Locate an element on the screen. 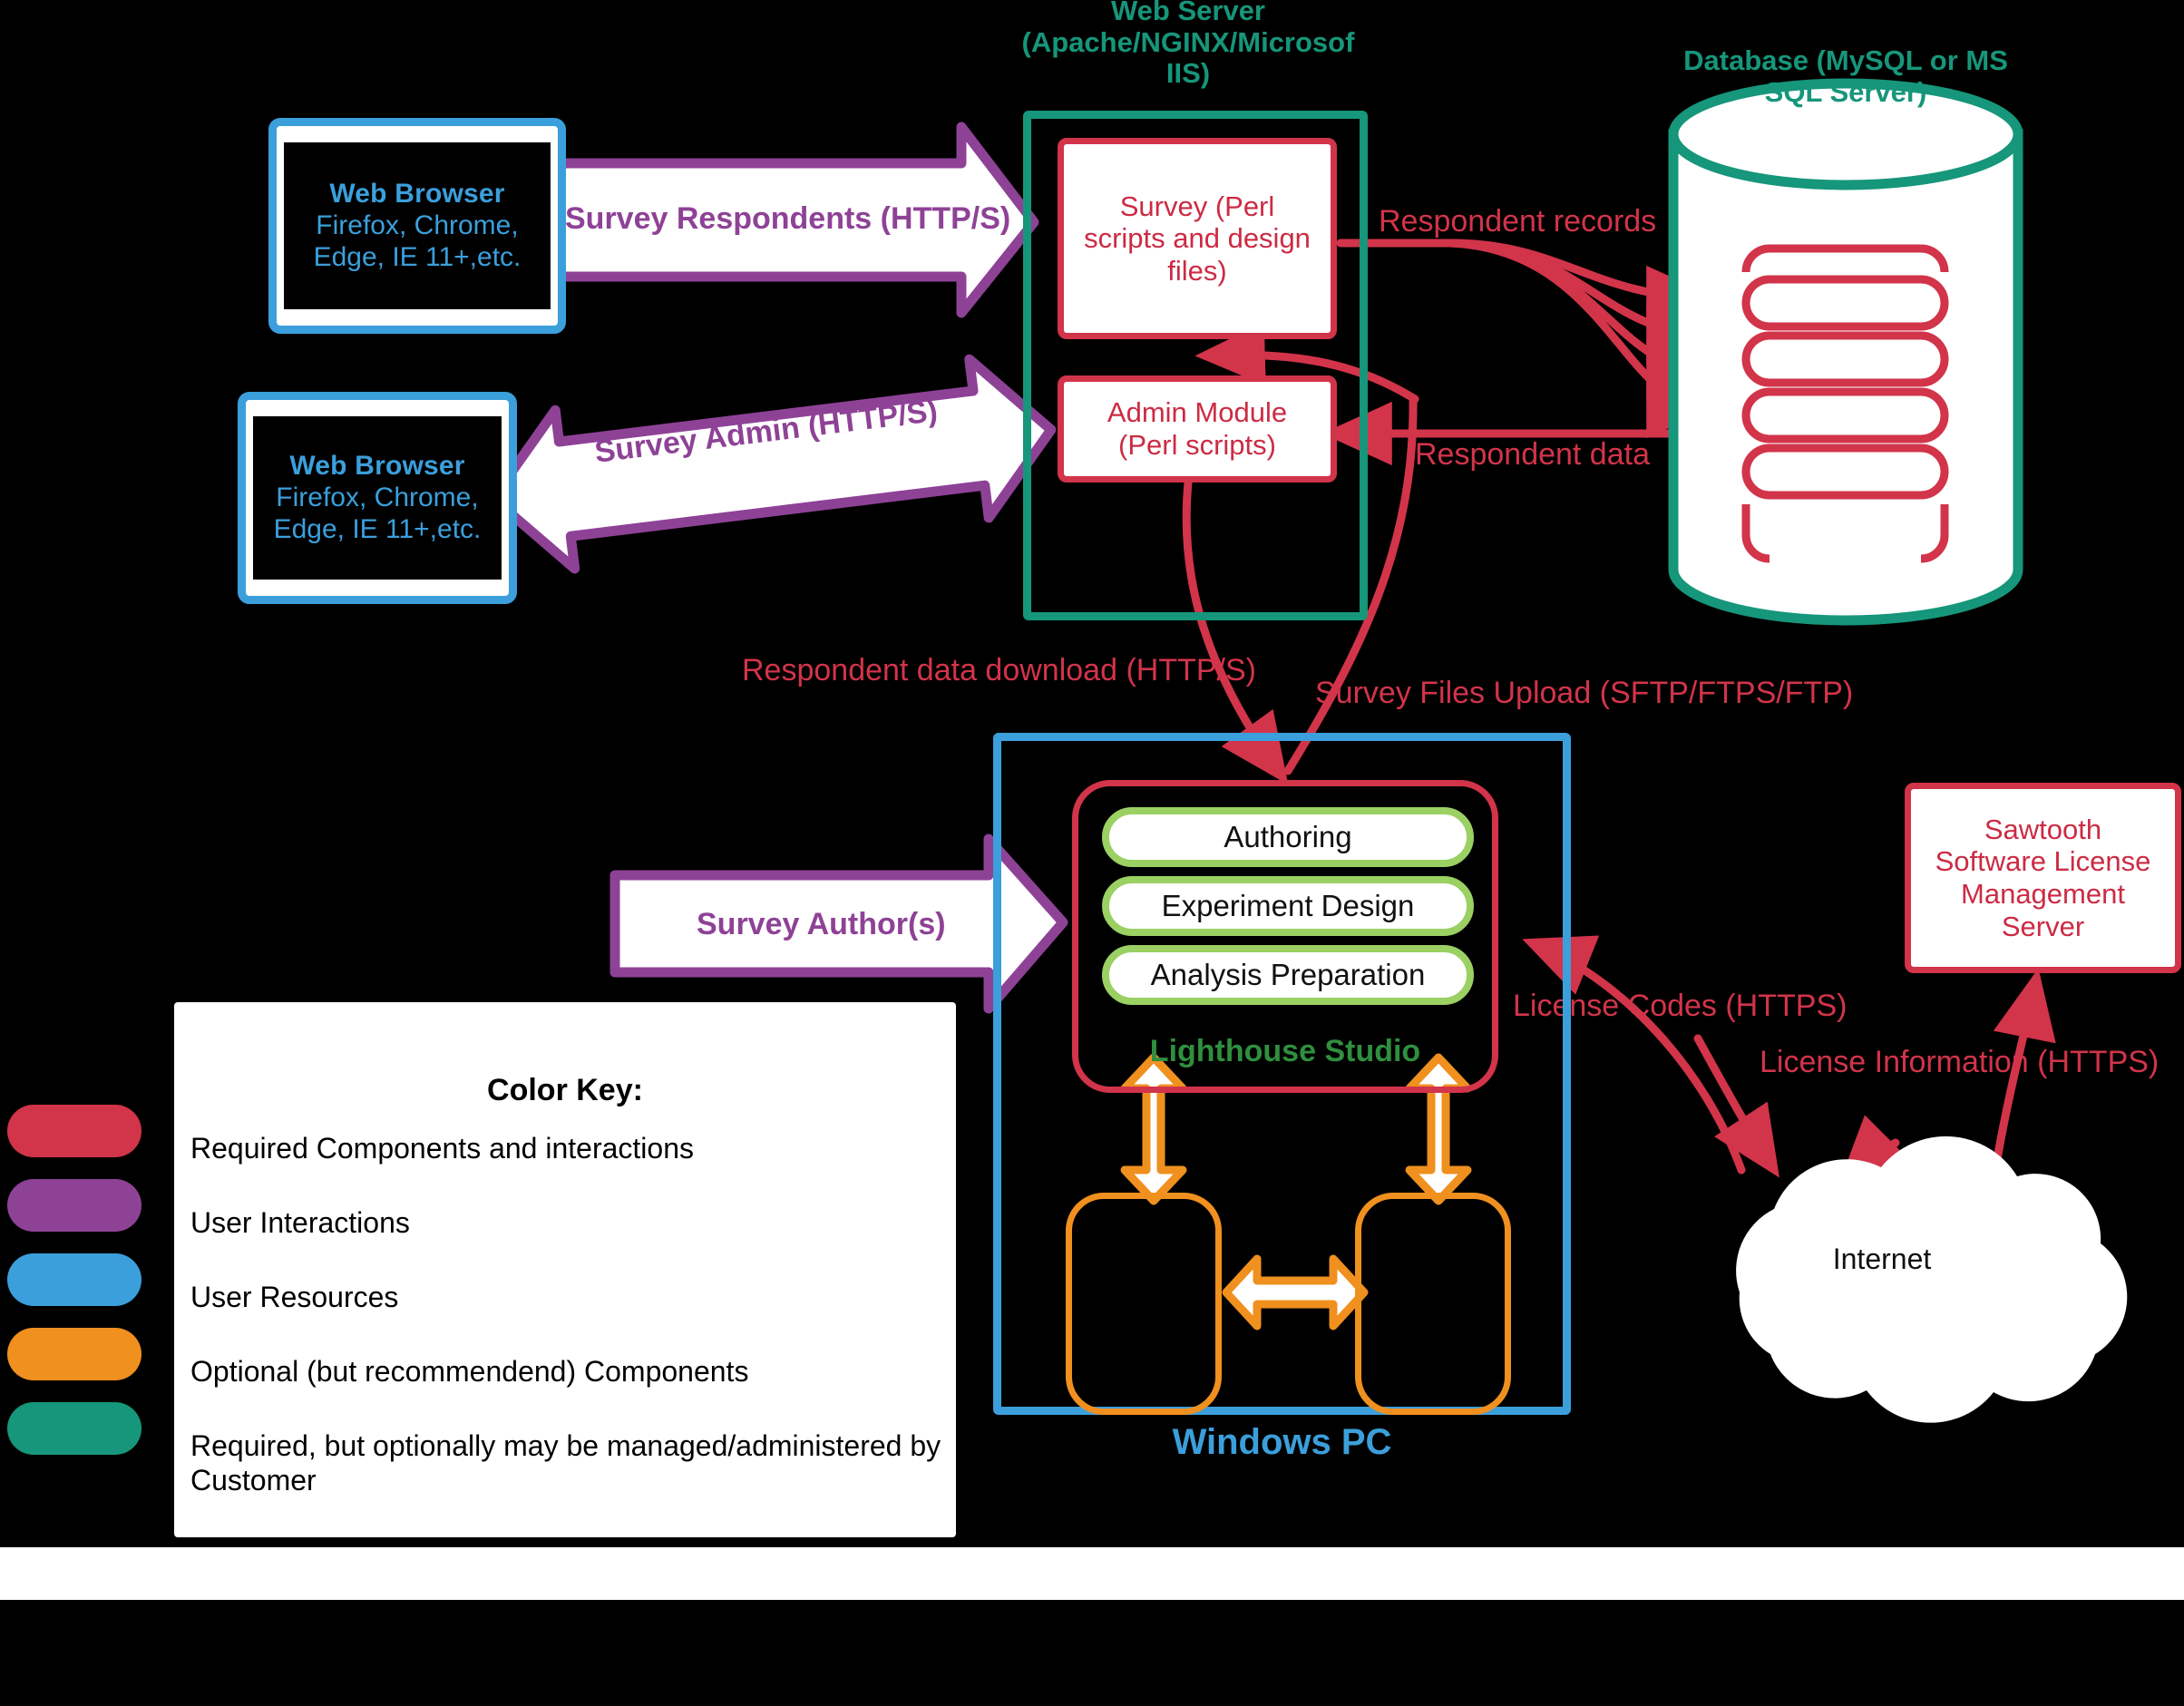  internet-cloud is located at coordinates (1932, 1279).